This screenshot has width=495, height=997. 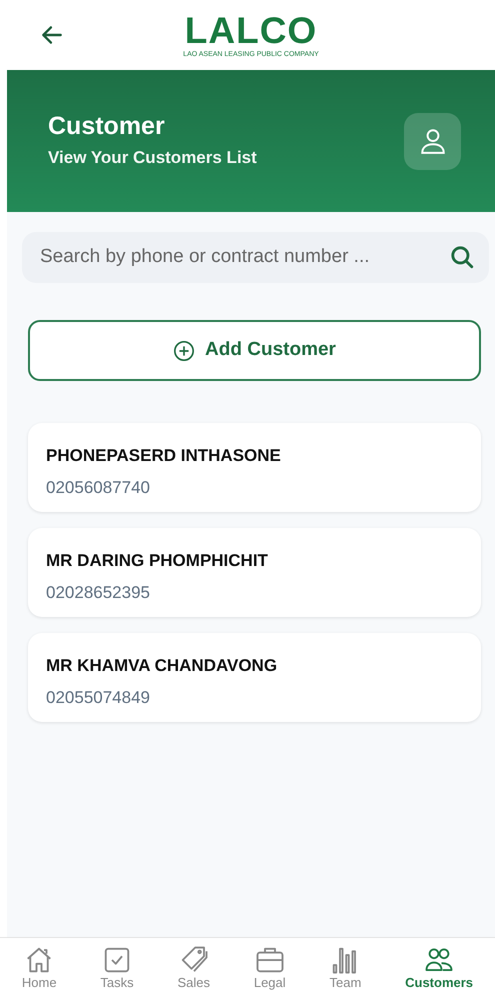 I want to click on nav-tab: Tasks, so click(x=117, y=967).